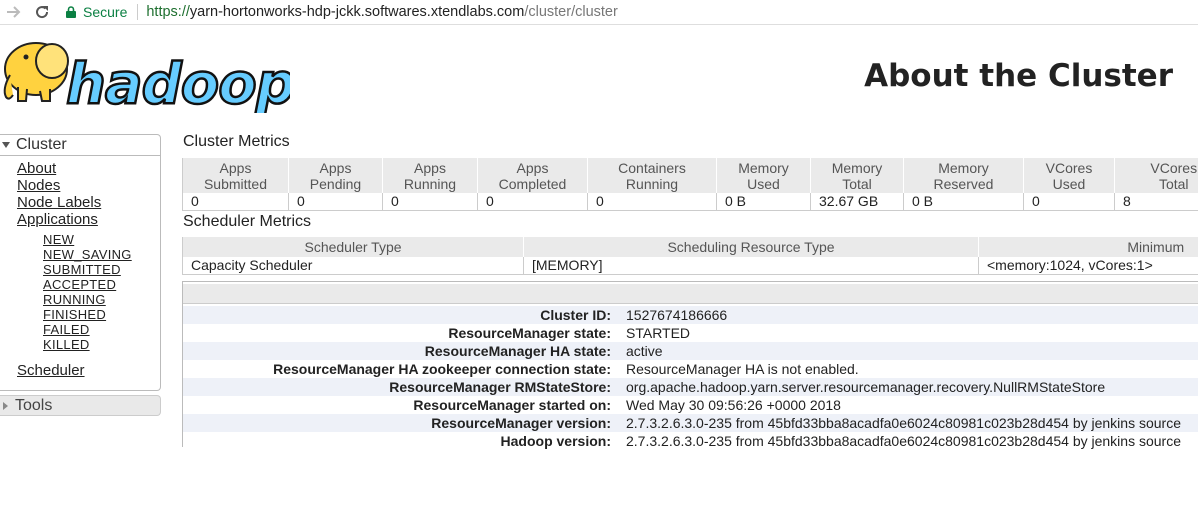 Image resolution: width=1198 pixels, height=520 pixels. Describe the element at coordinates (500, 387) in the screenshot. I see `info-label: ResourceManager RMStateStore:` at that location.